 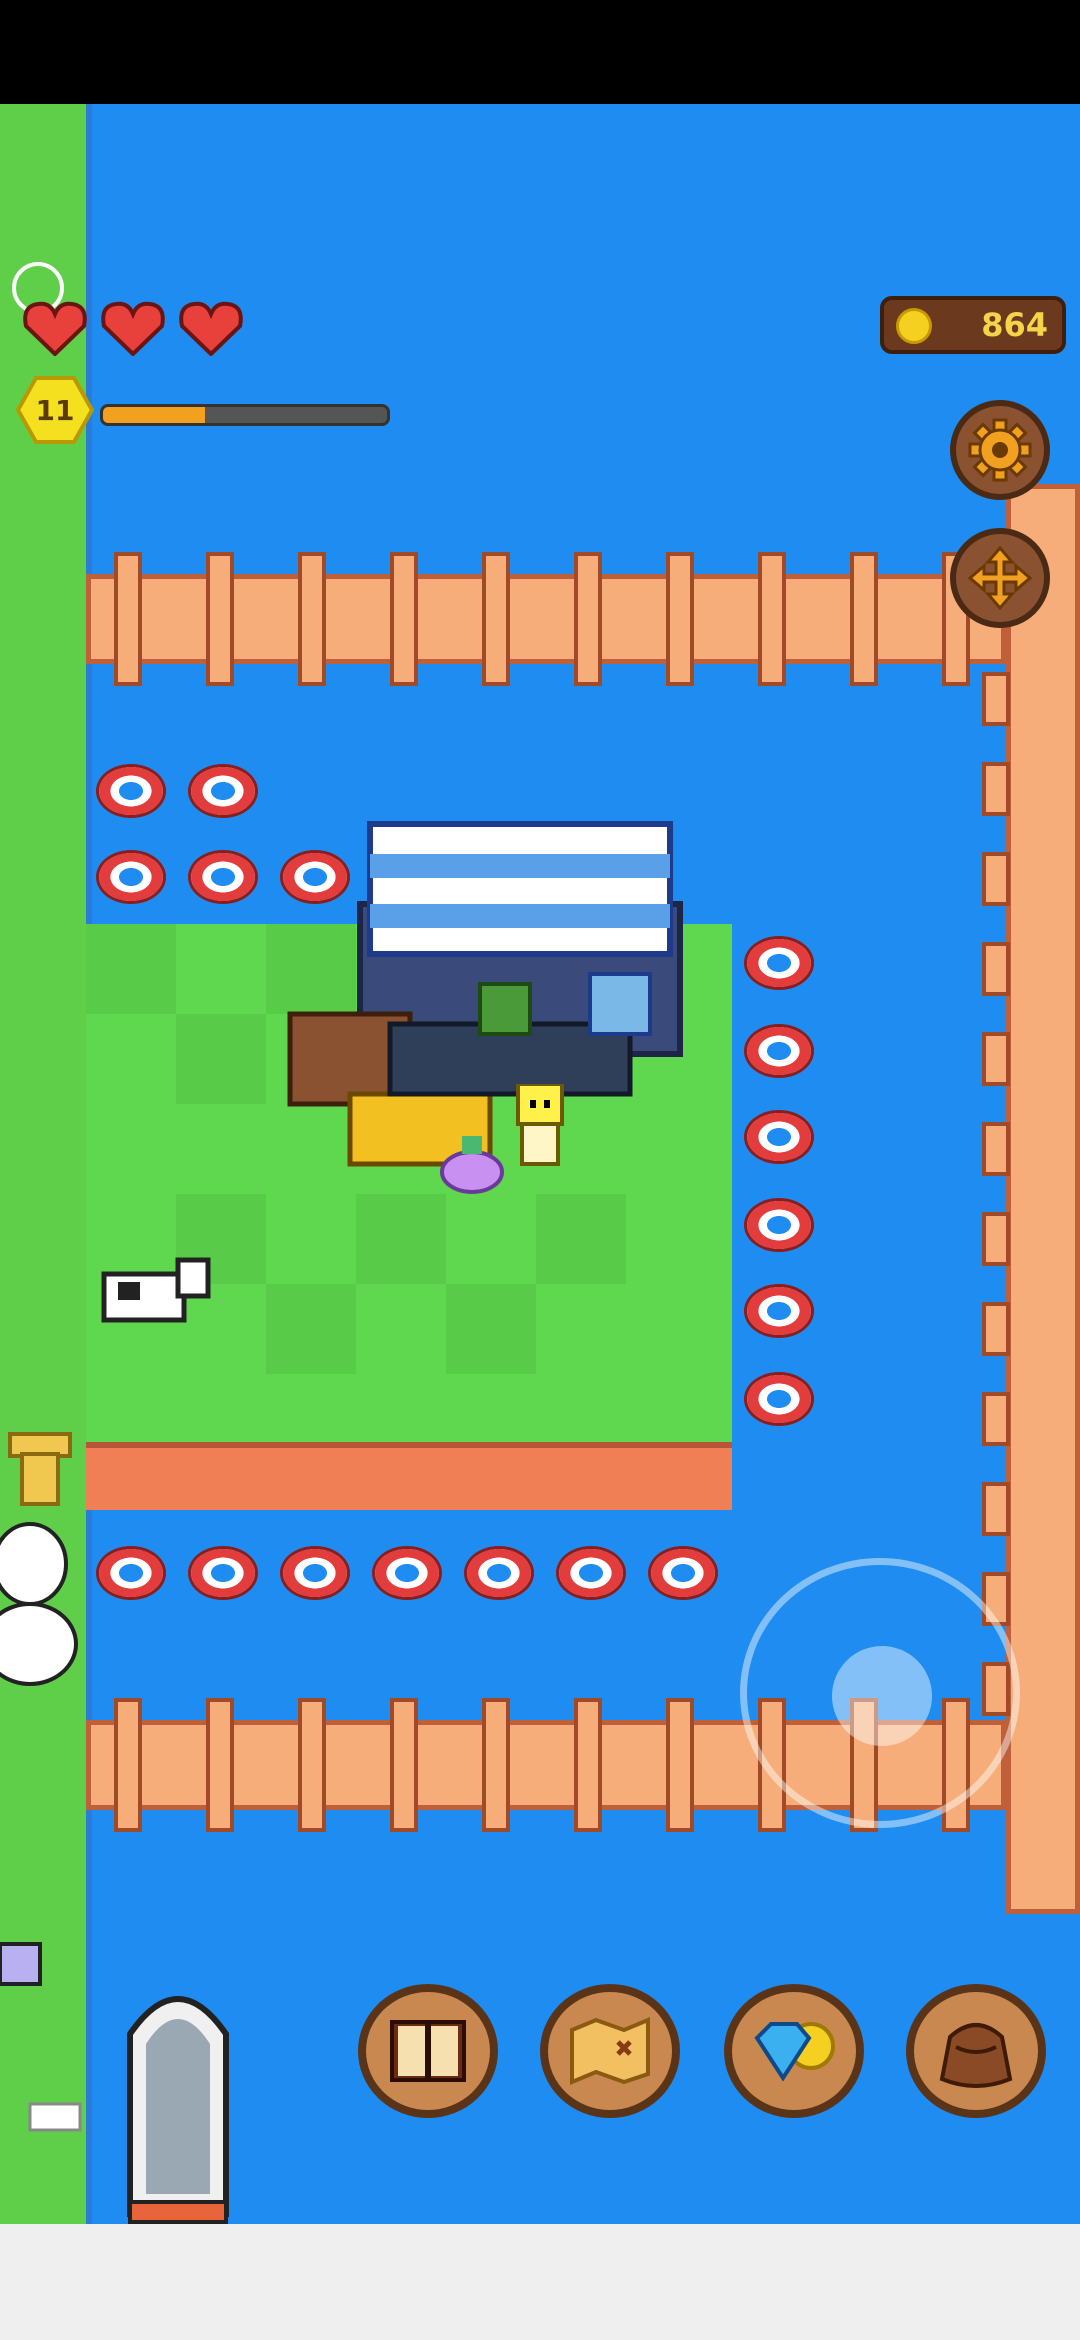 I want to click on level-badge: 11, so click(x=55, y=410).